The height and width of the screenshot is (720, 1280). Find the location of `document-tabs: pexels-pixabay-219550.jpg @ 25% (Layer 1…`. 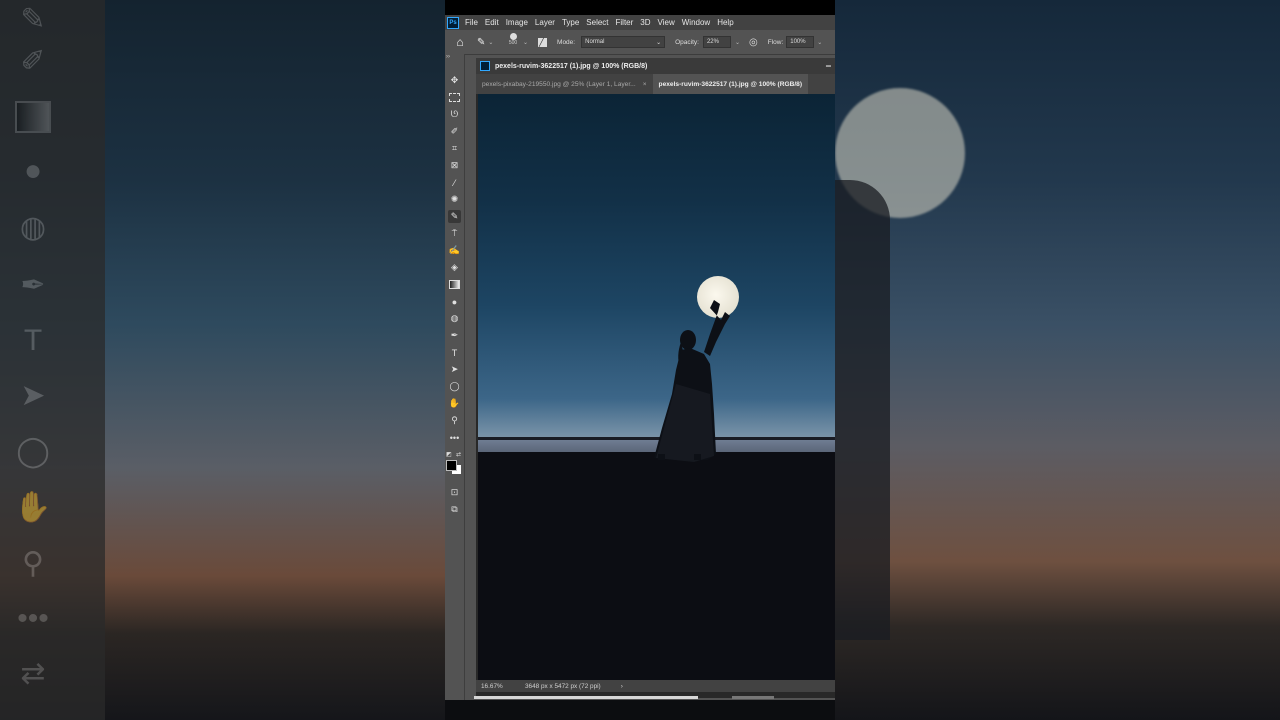

document-tabs: pexels-pixabay-219550.jpg @ 25% (Layer 1… is located at coordinates (655, 84).